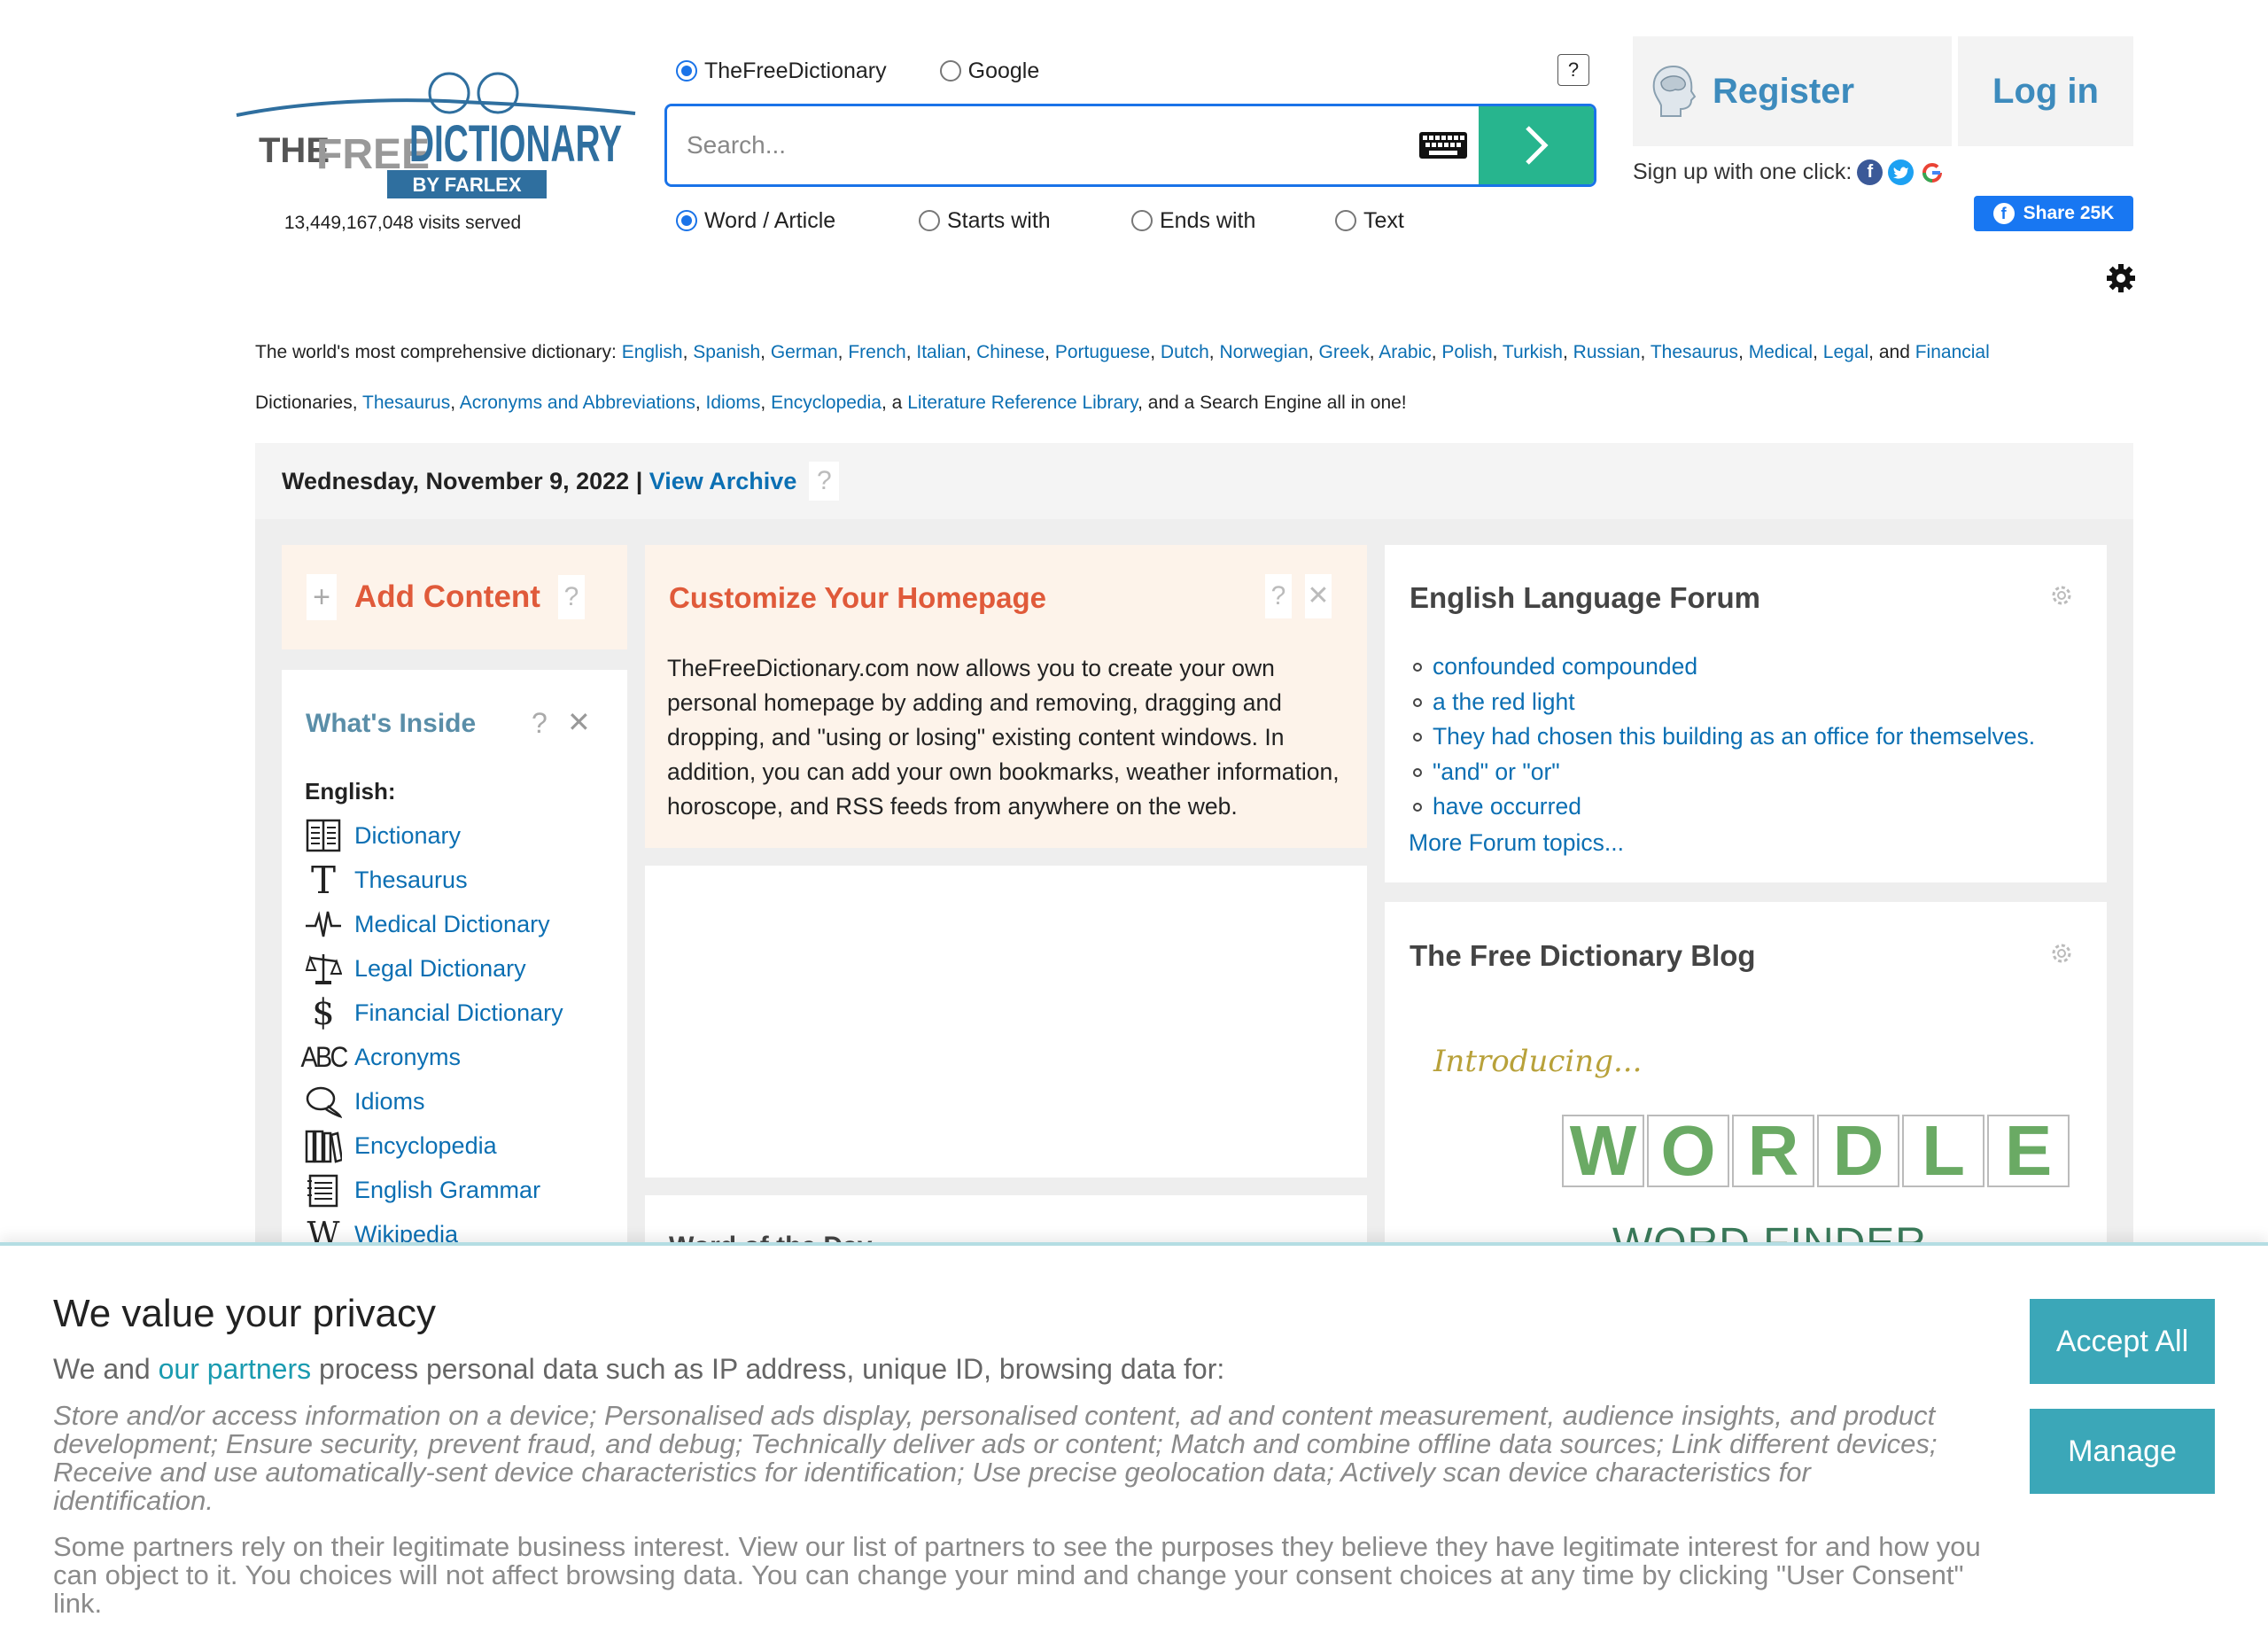 The width and height of the screenshot is (2268, 1648). Describe the element at coordinates (106, 1369) in the screenshot. I see `consent-lead-text: We and` at that location.